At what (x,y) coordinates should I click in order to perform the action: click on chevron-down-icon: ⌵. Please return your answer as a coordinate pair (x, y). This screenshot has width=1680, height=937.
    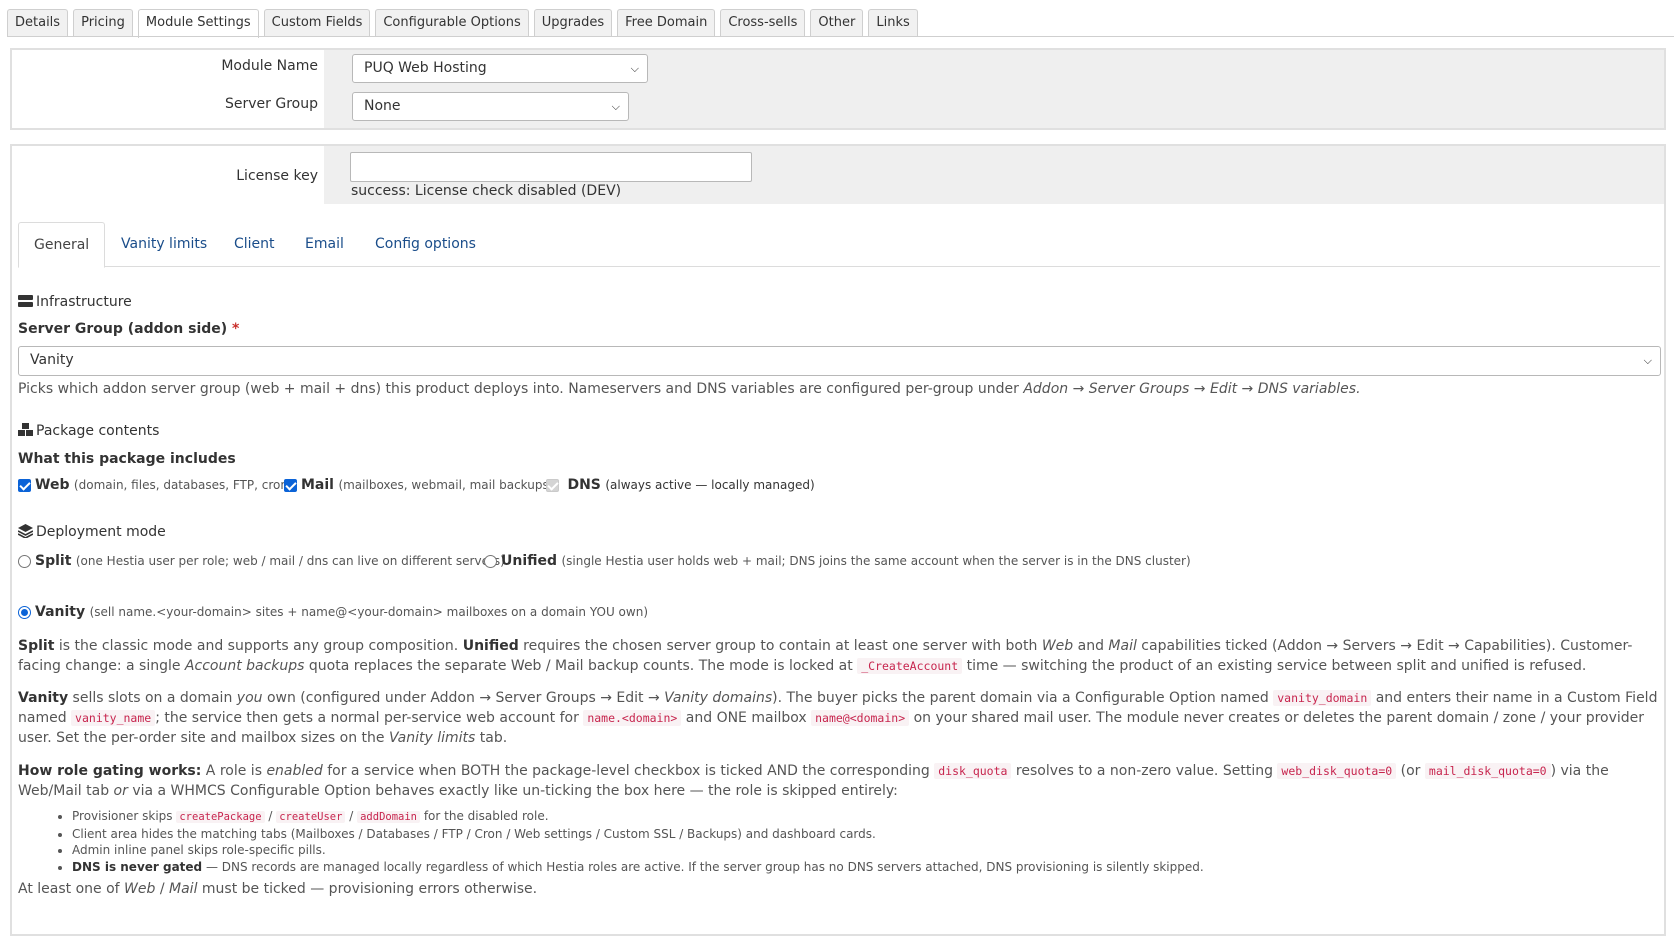
    Looking at the image, I should click on (1647, 360).